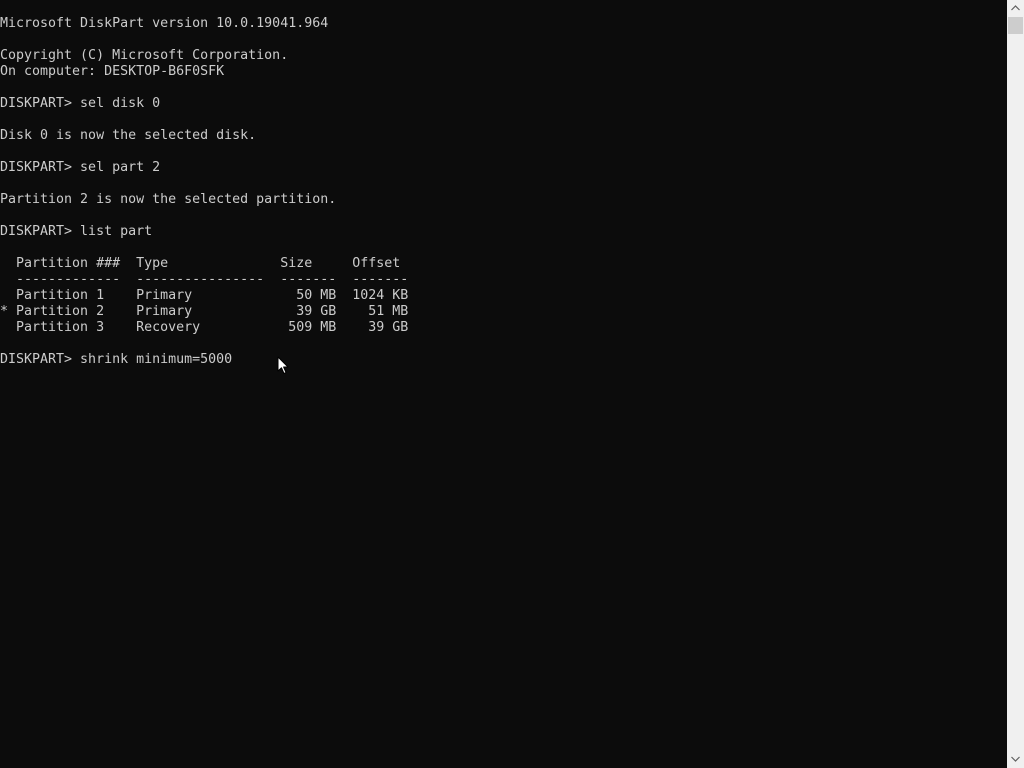 This screenshot has width=1024, height=768. I want to click on copyright-line: Copyright (C) Microsoft Corporation., so click(144, 55).